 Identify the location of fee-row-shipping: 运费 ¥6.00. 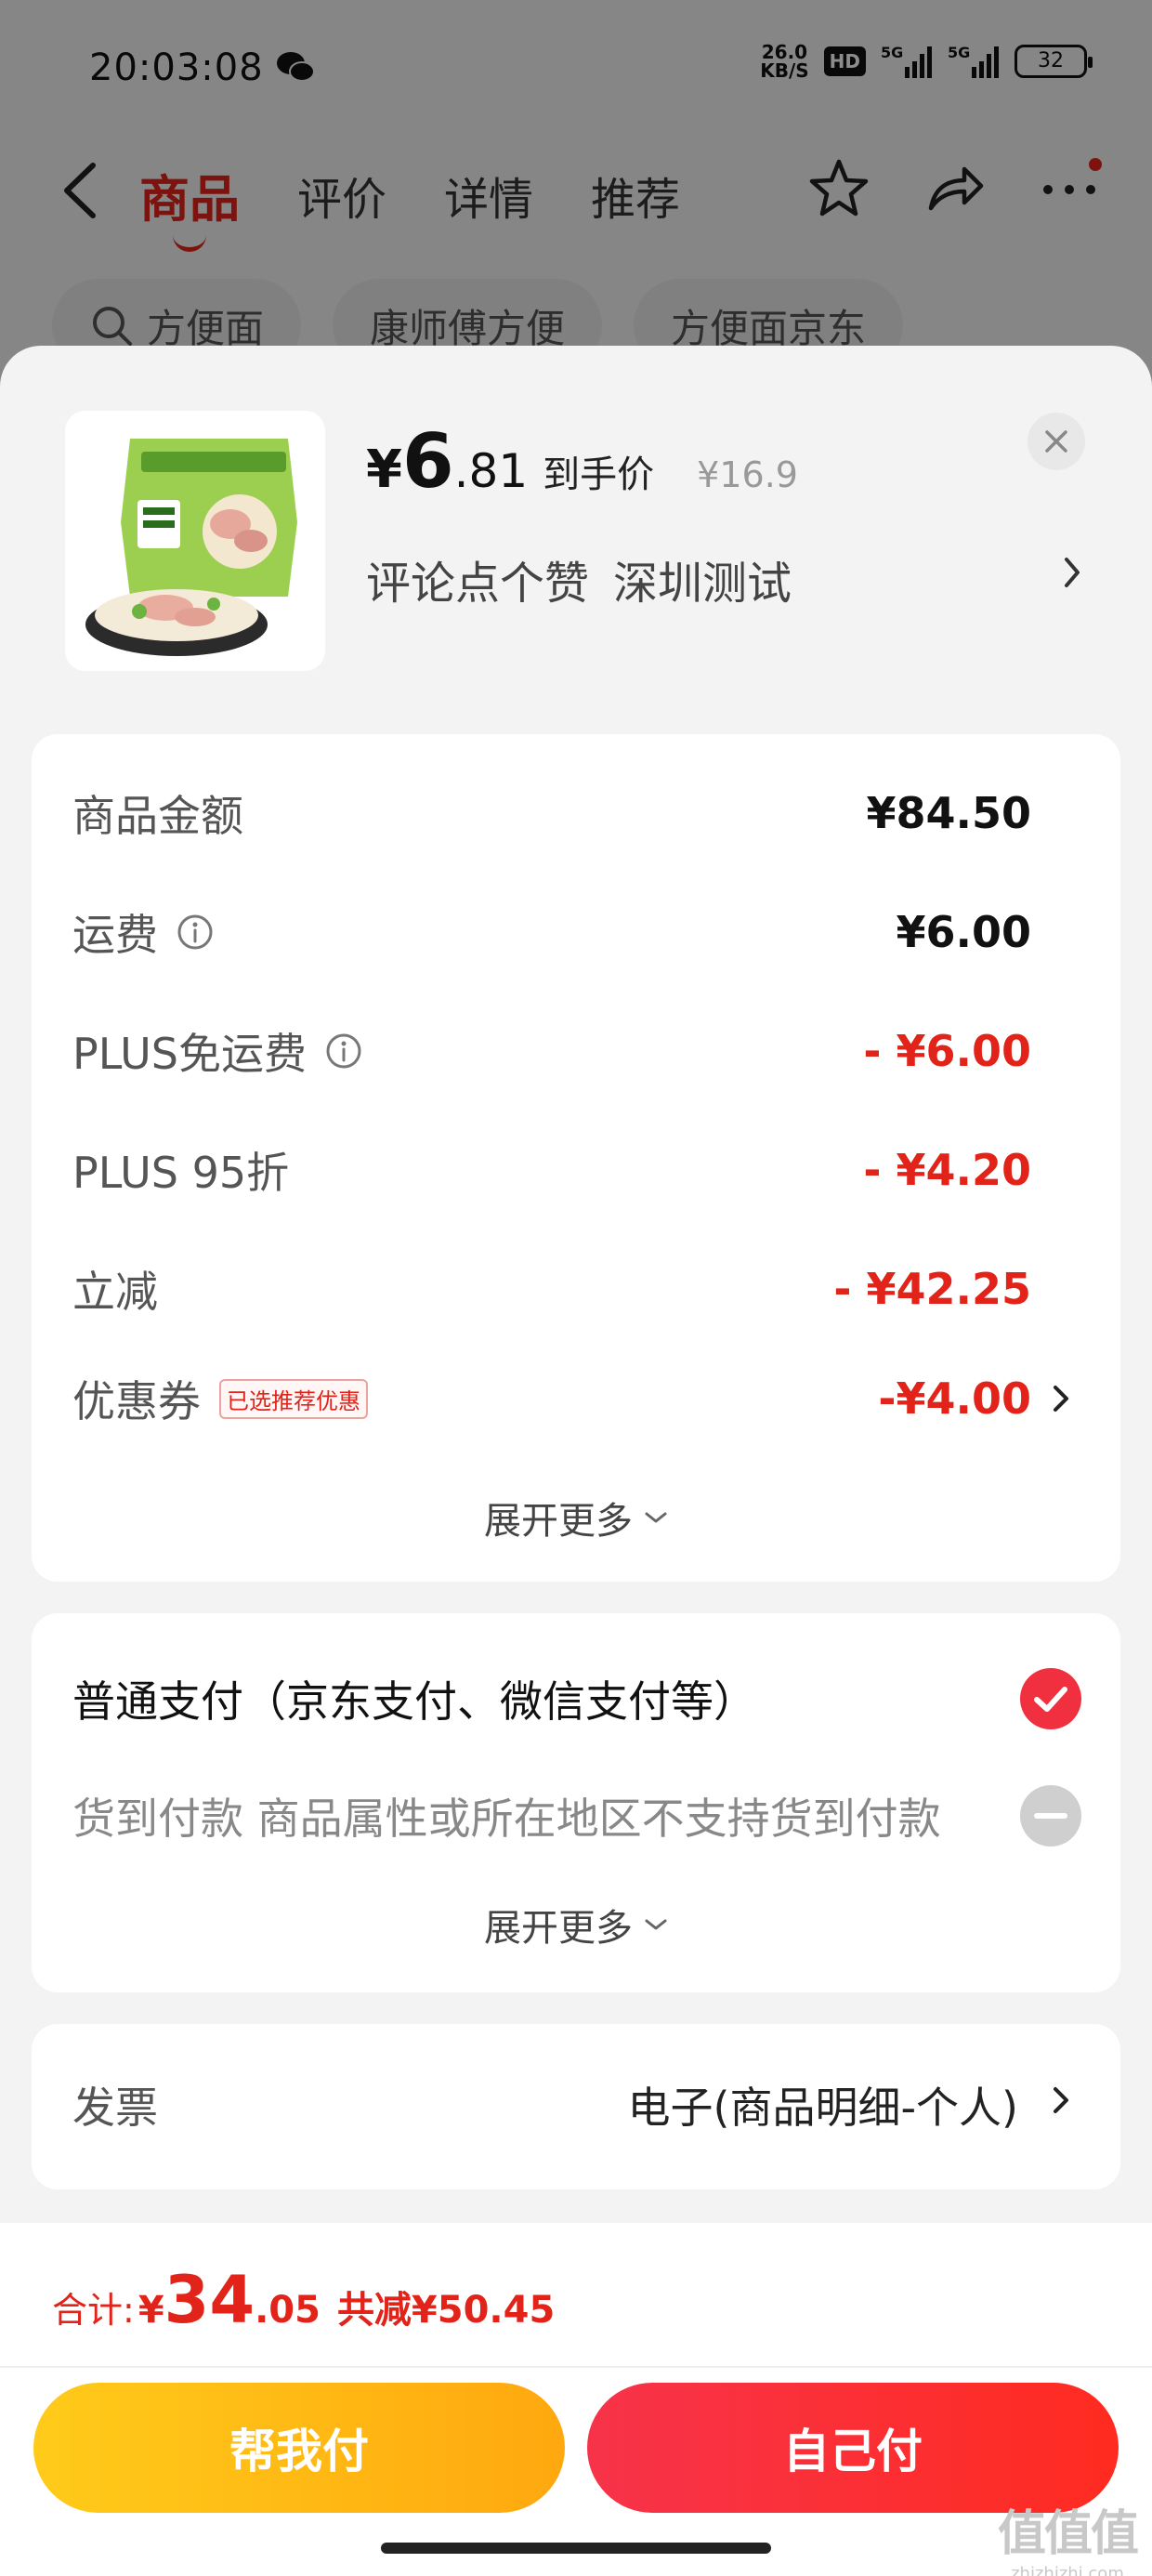
(551, 932).